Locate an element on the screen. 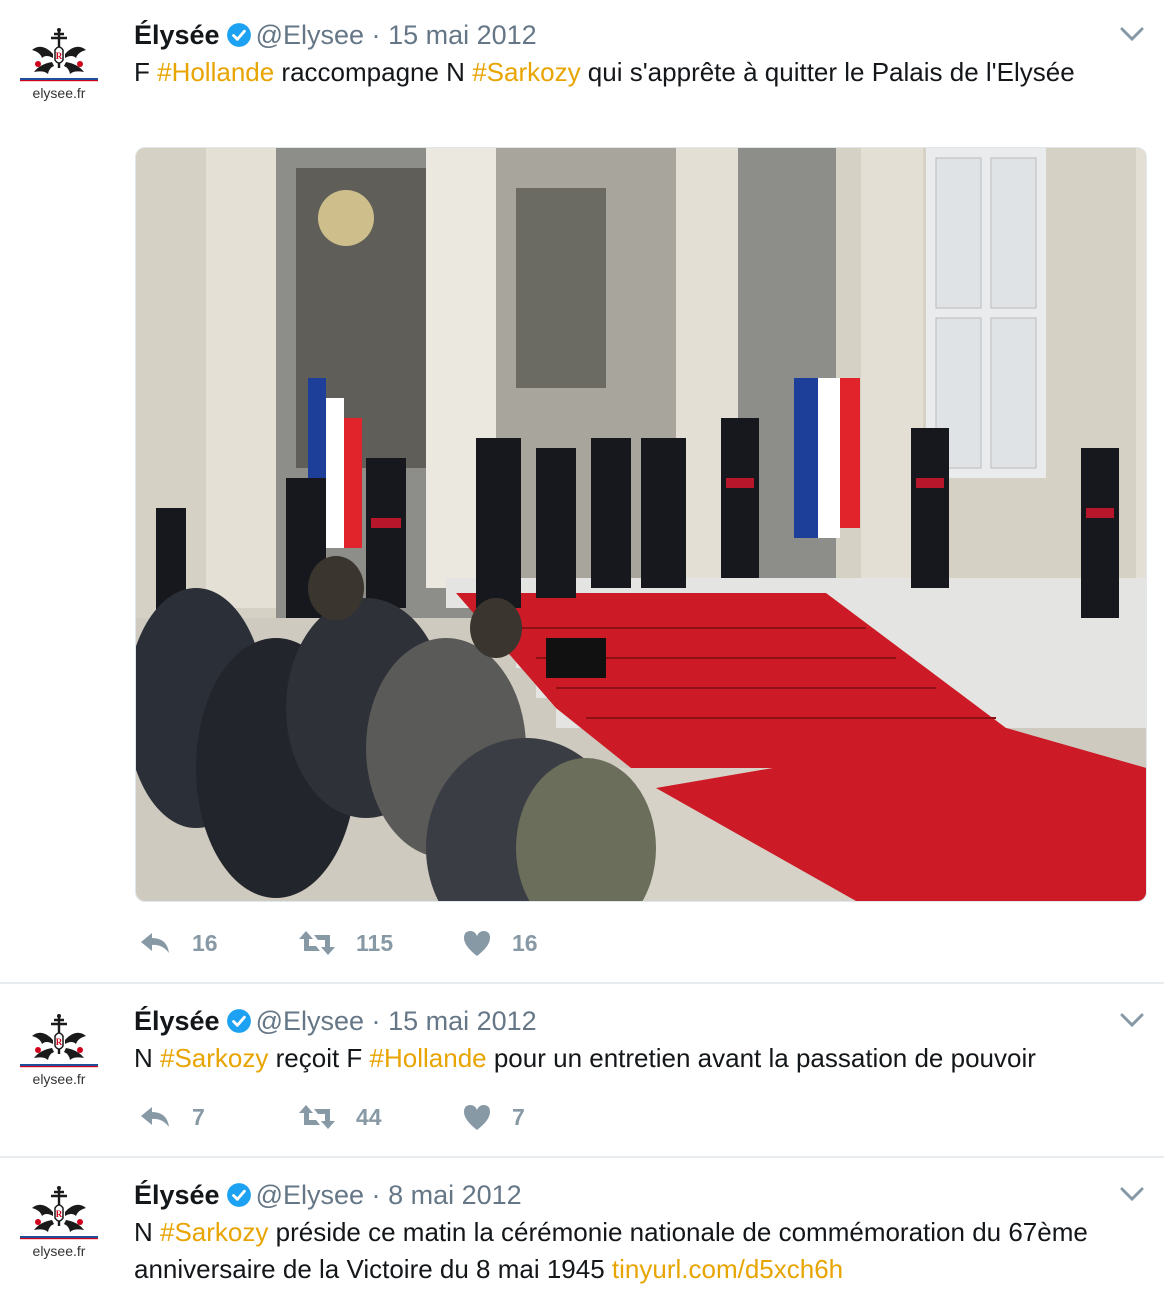  retweet-button: 115 is located at coordinates (345, 943).